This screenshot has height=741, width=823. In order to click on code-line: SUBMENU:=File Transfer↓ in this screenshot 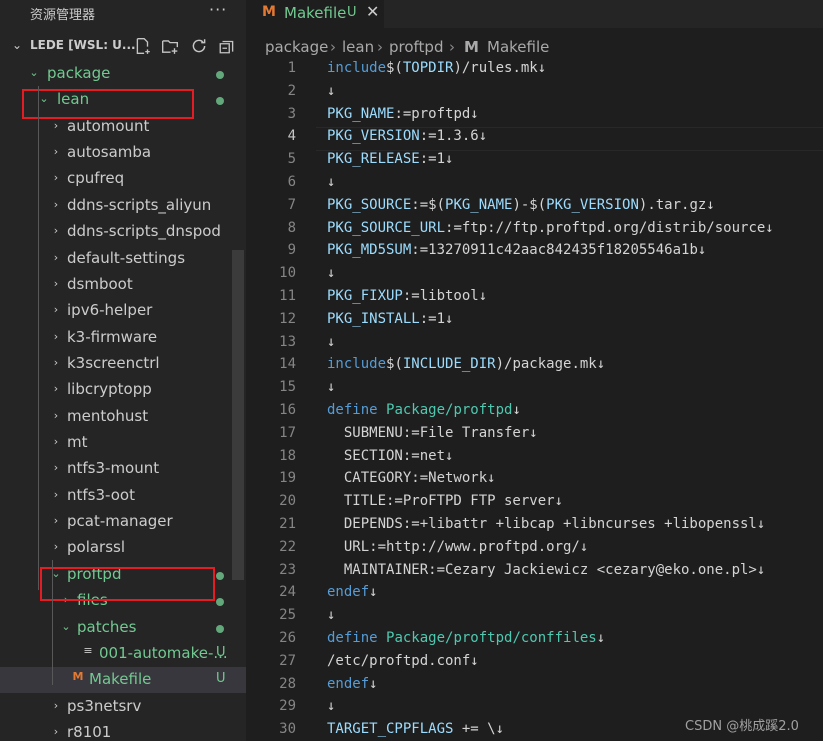, I will do `click(432, 433)`.